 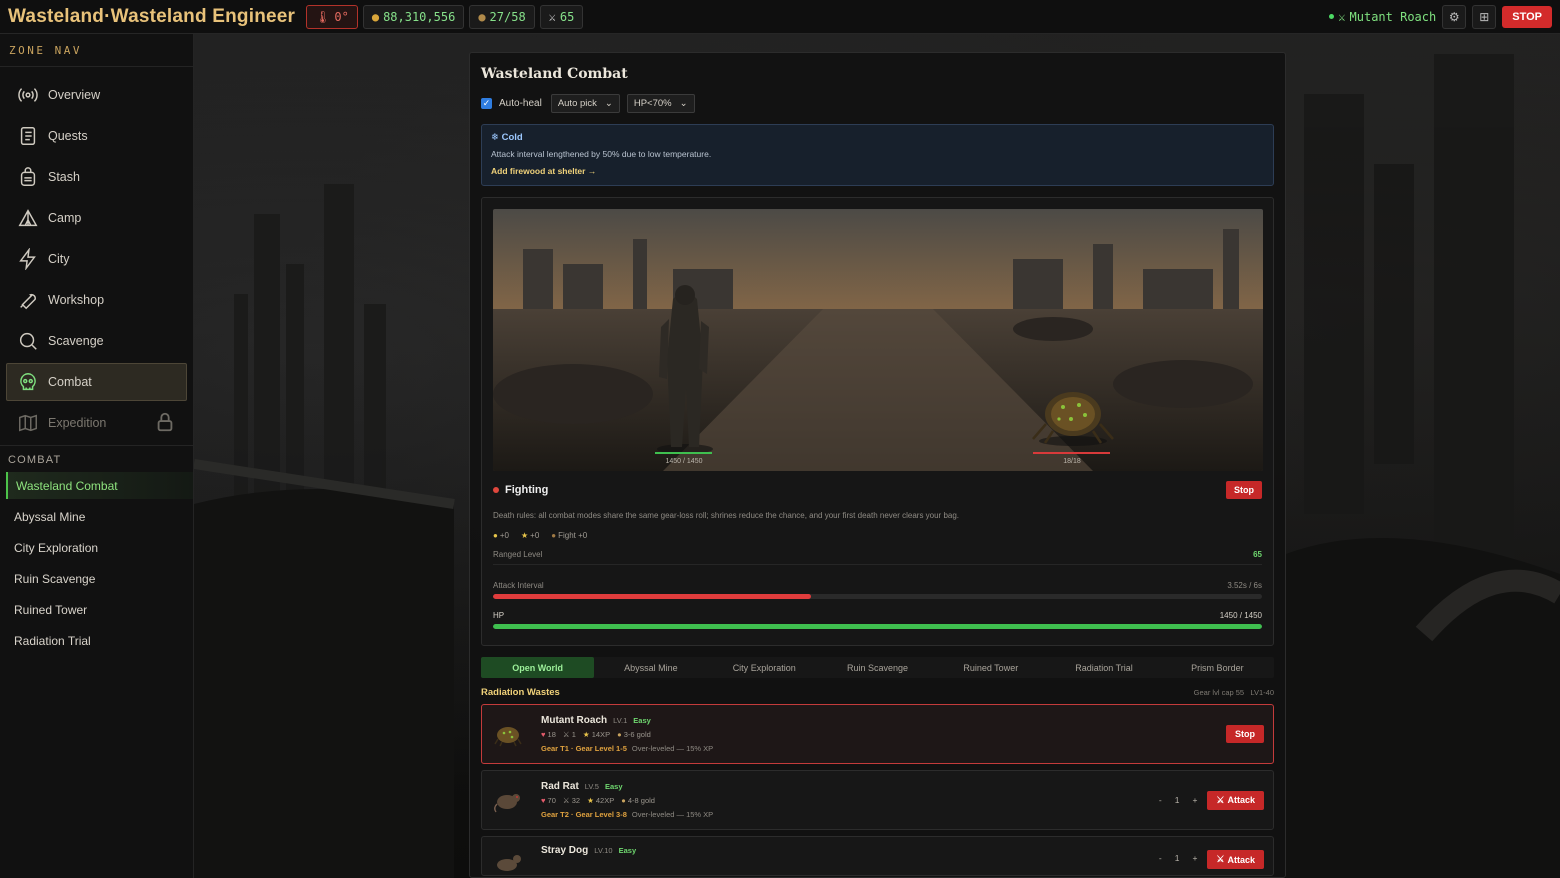 What do you see at coordinates (341, 16) in the screenshot?
I see `temperature-value: 0°` at bounding box center [341, 16].